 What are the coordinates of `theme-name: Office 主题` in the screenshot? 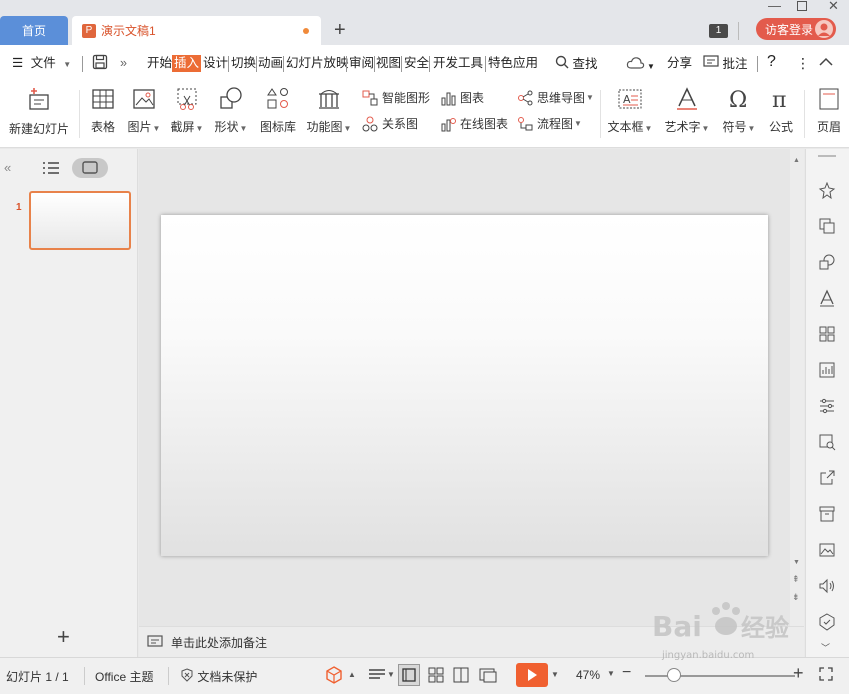 It's located at (124, 676).